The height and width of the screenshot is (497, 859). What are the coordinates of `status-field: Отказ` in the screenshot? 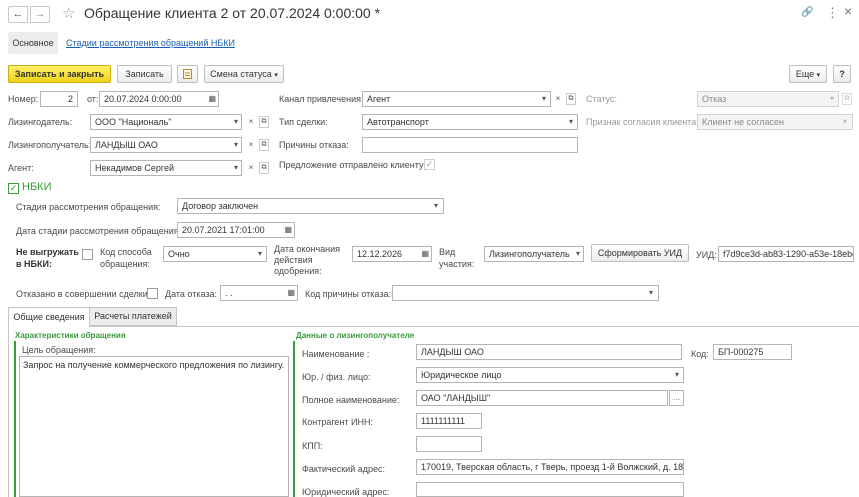 It's located at (768, 99).